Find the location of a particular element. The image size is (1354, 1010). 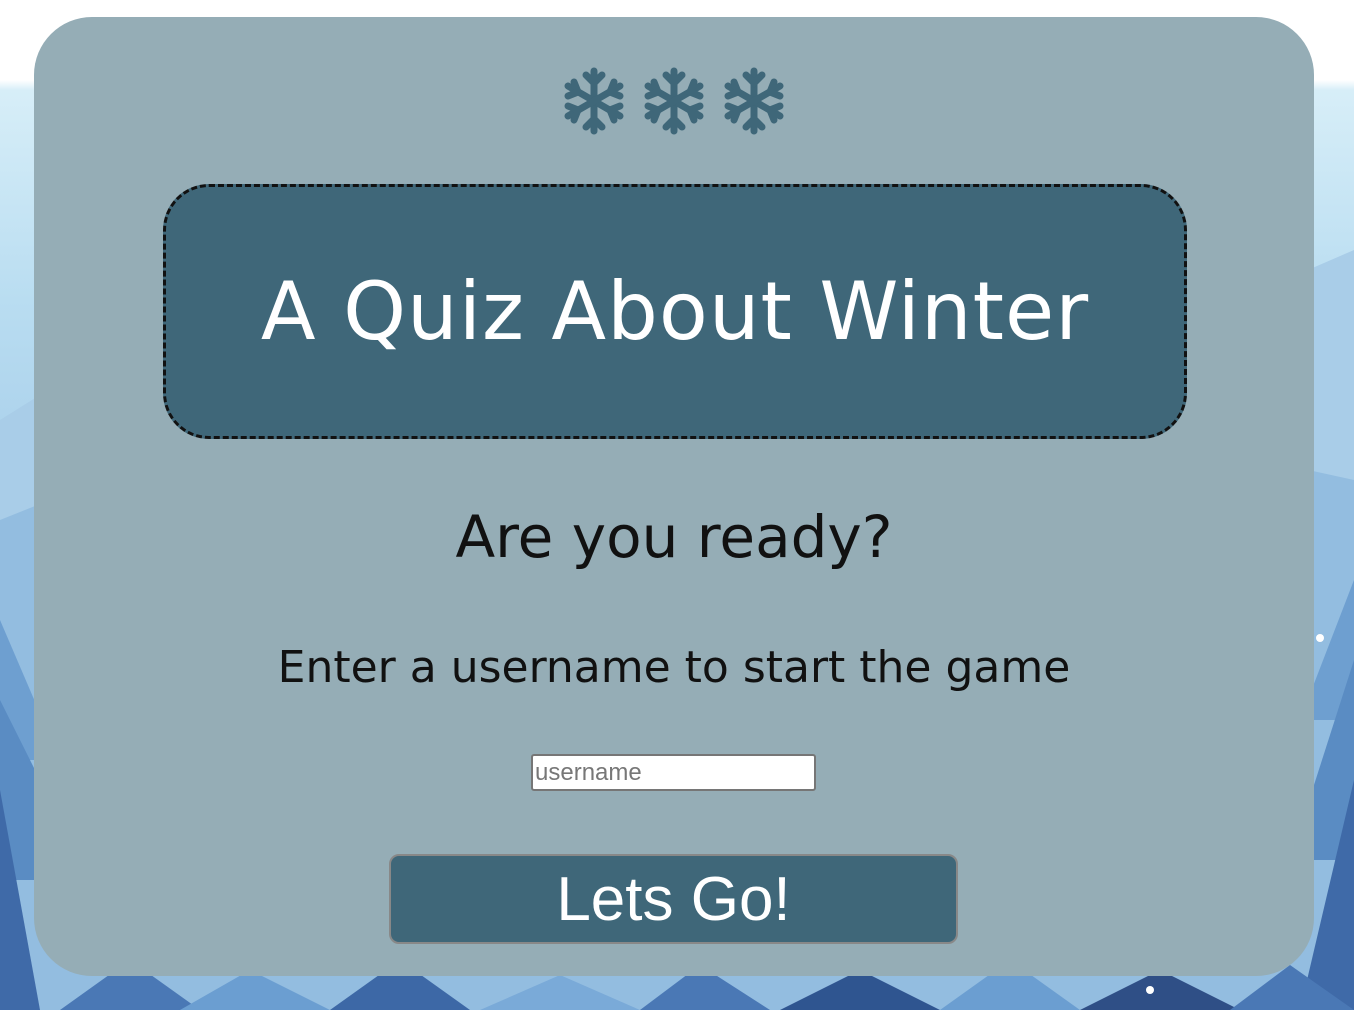

instructions-text: Enter a username to start the game is located at coordinates (674, 667).